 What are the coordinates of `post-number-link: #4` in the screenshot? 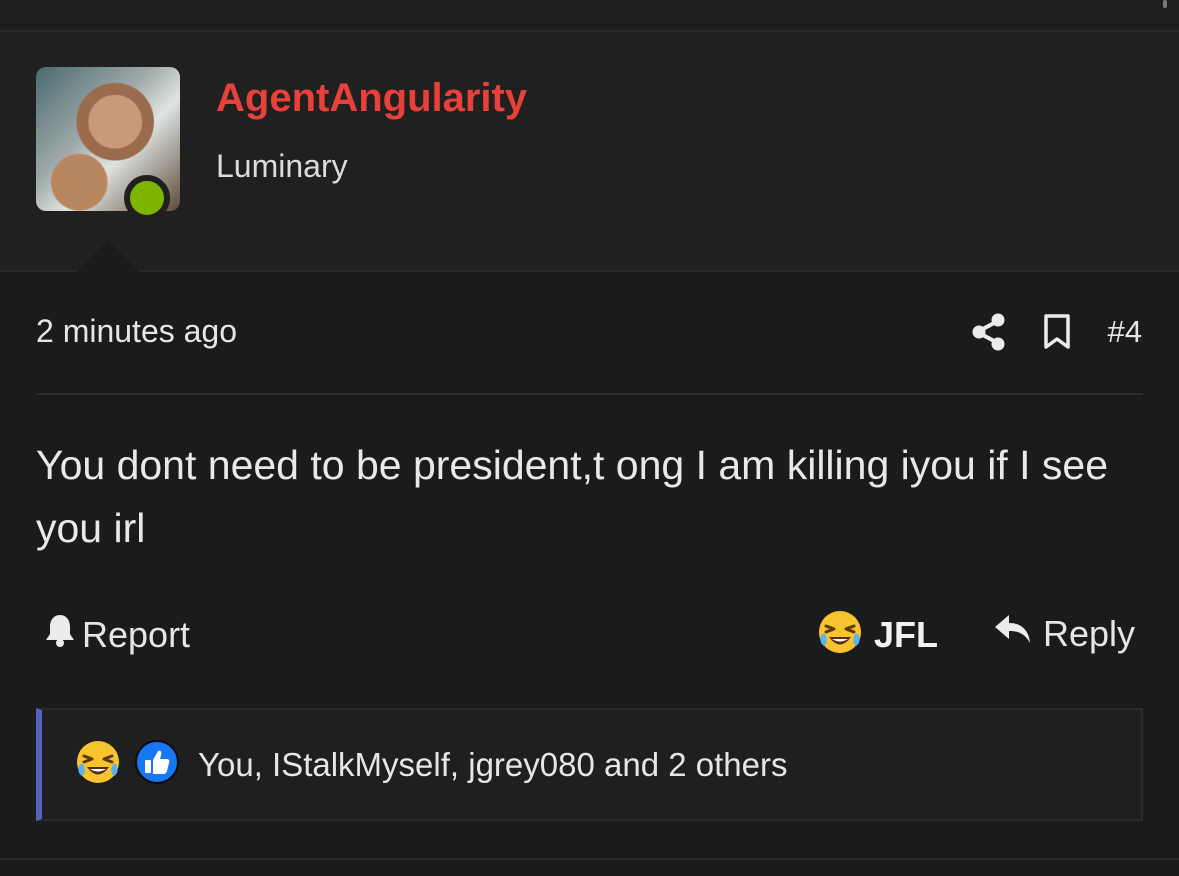 It's located at (1125, 332).